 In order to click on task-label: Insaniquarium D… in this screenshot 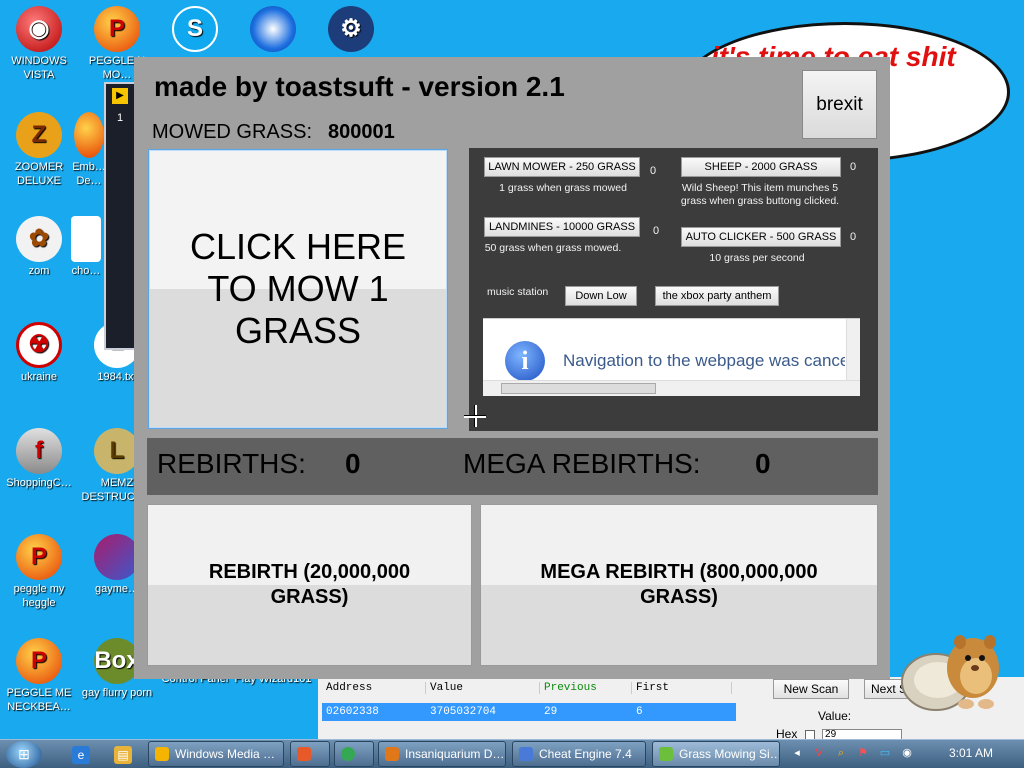, I will do `click(455, 754)`.